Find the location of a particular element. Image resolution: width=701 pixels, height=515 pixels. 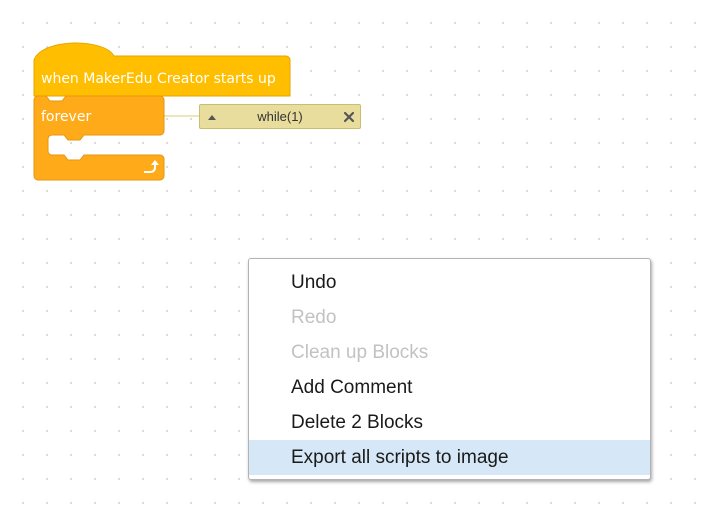

comment-text: while(1) is located at coordinates (280, 116).